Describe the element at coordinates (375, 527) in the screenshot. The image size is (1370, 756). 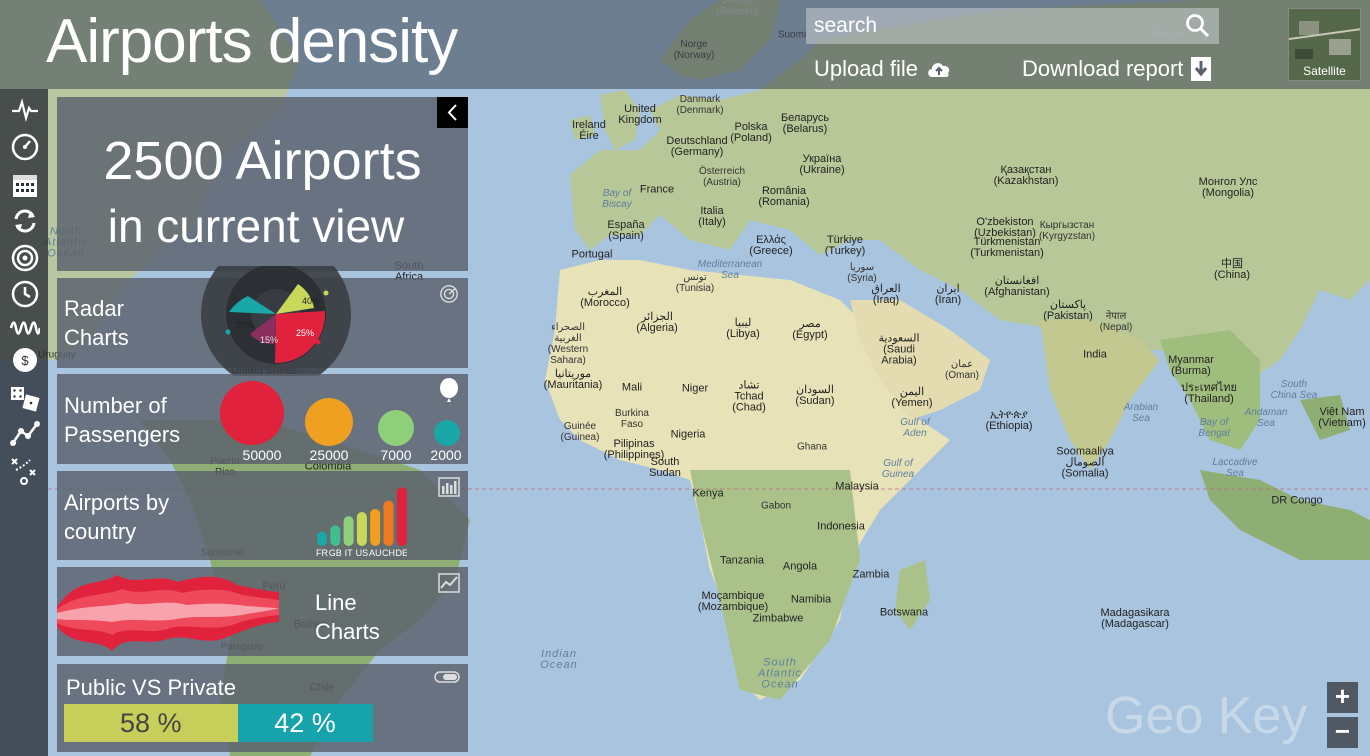
I see `bar-au` at that location.